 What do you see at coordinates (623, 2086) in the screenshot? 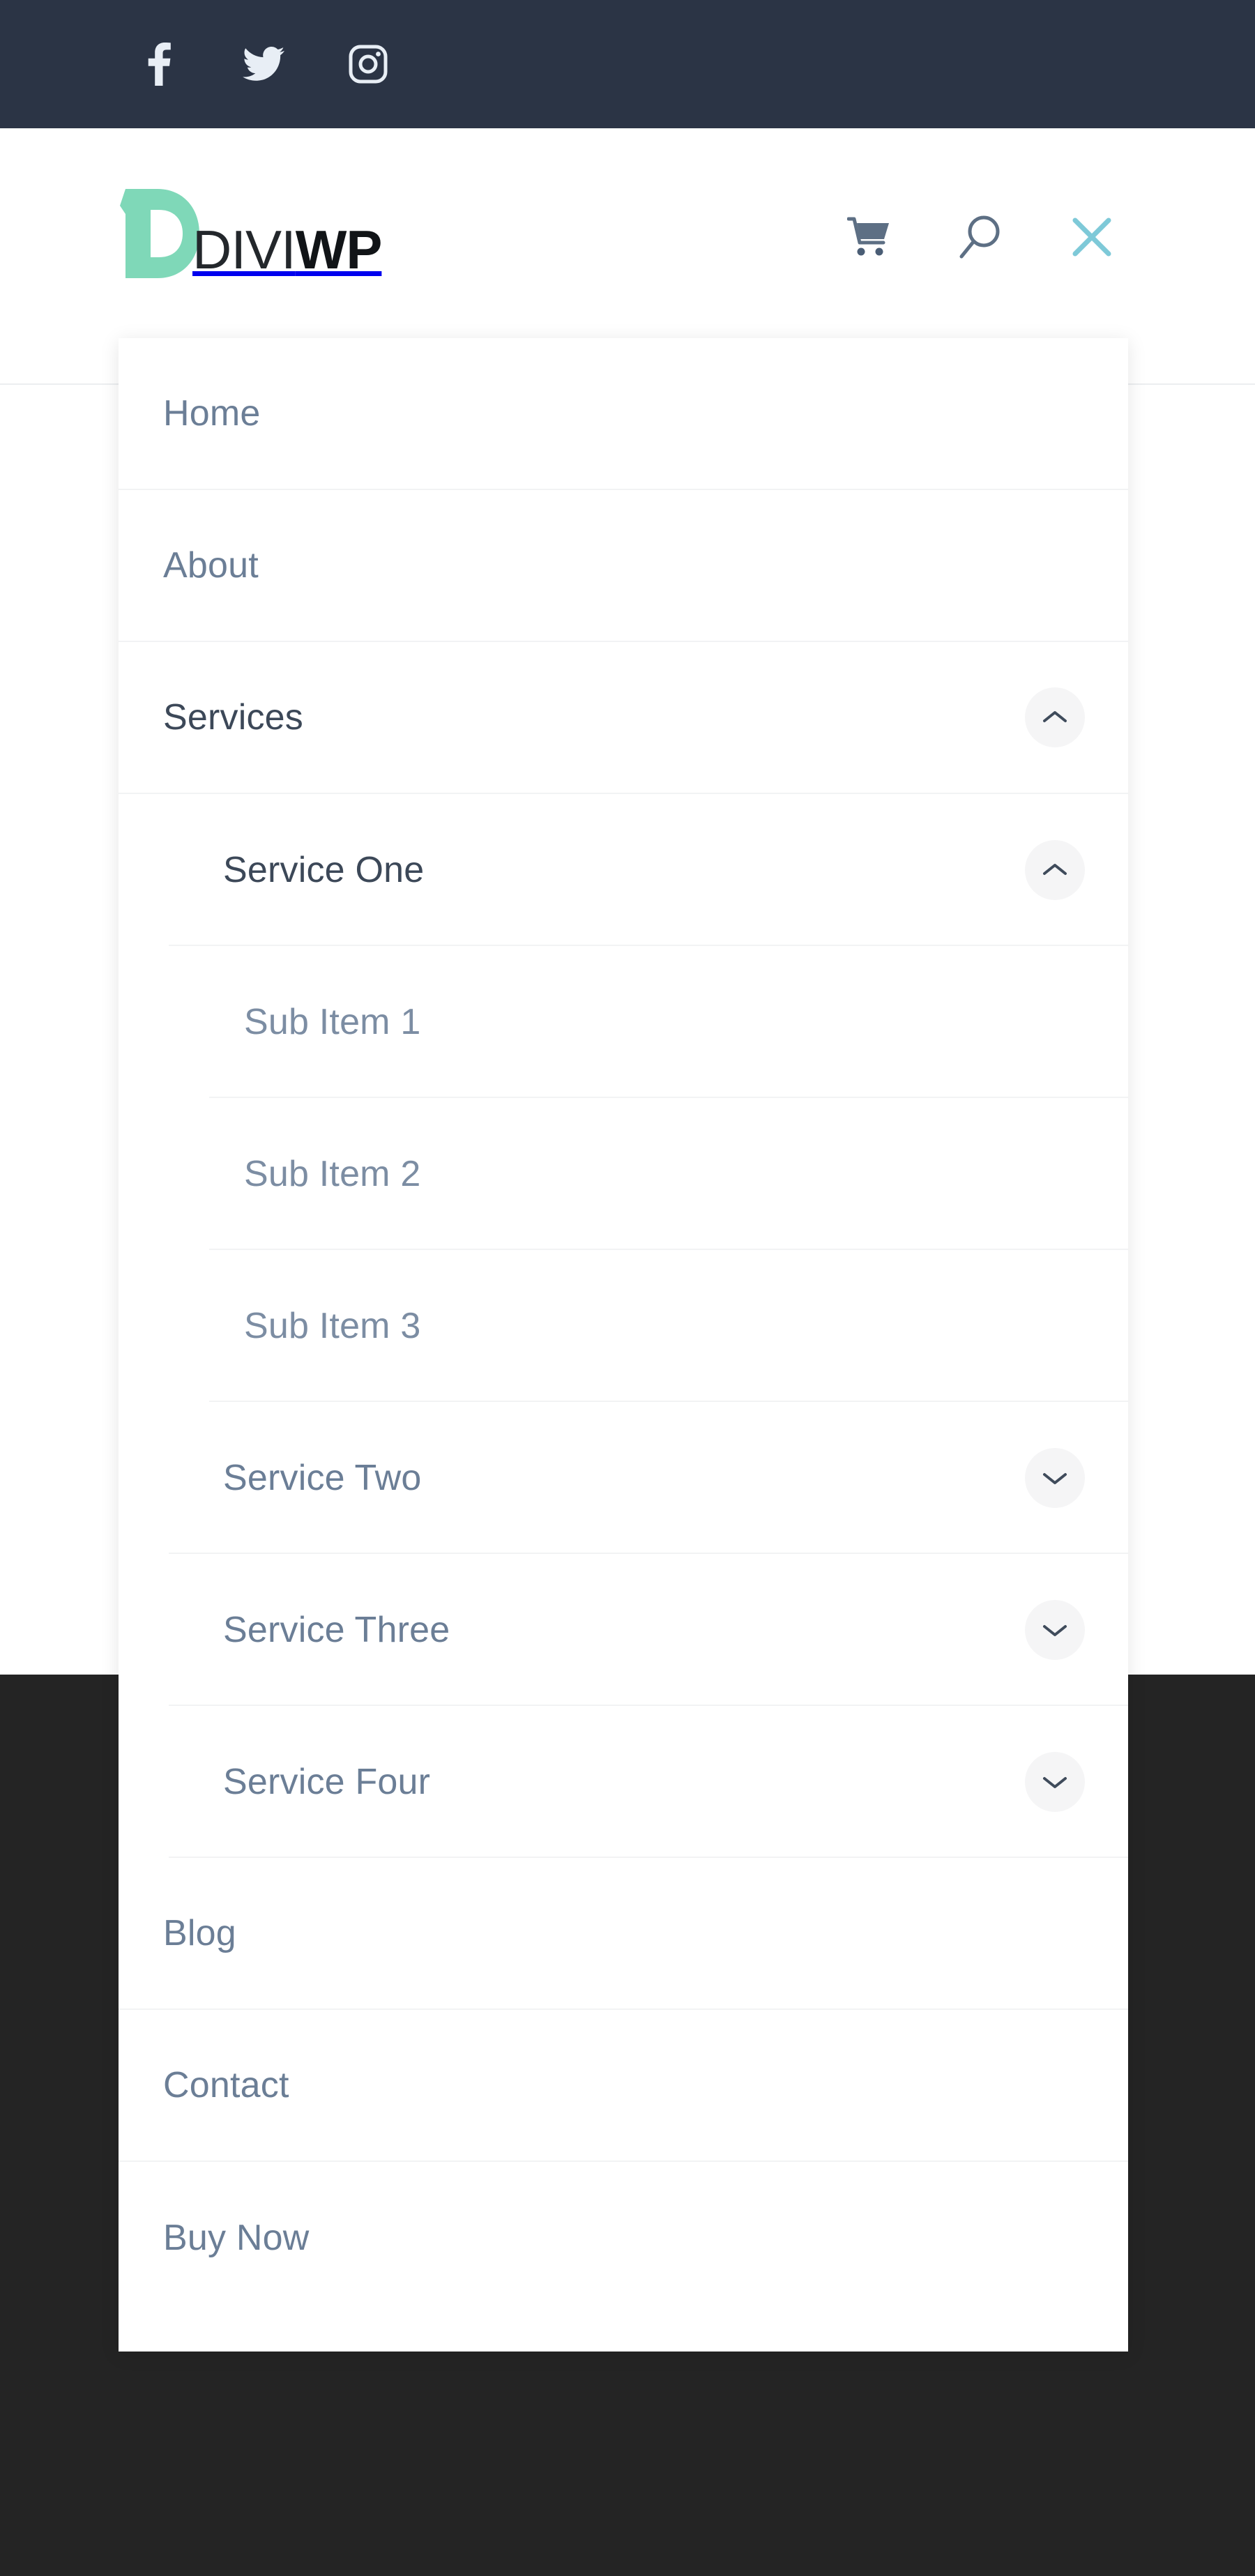
I see `menu-item-contact: Contact` at bounding box center [623, 2086].